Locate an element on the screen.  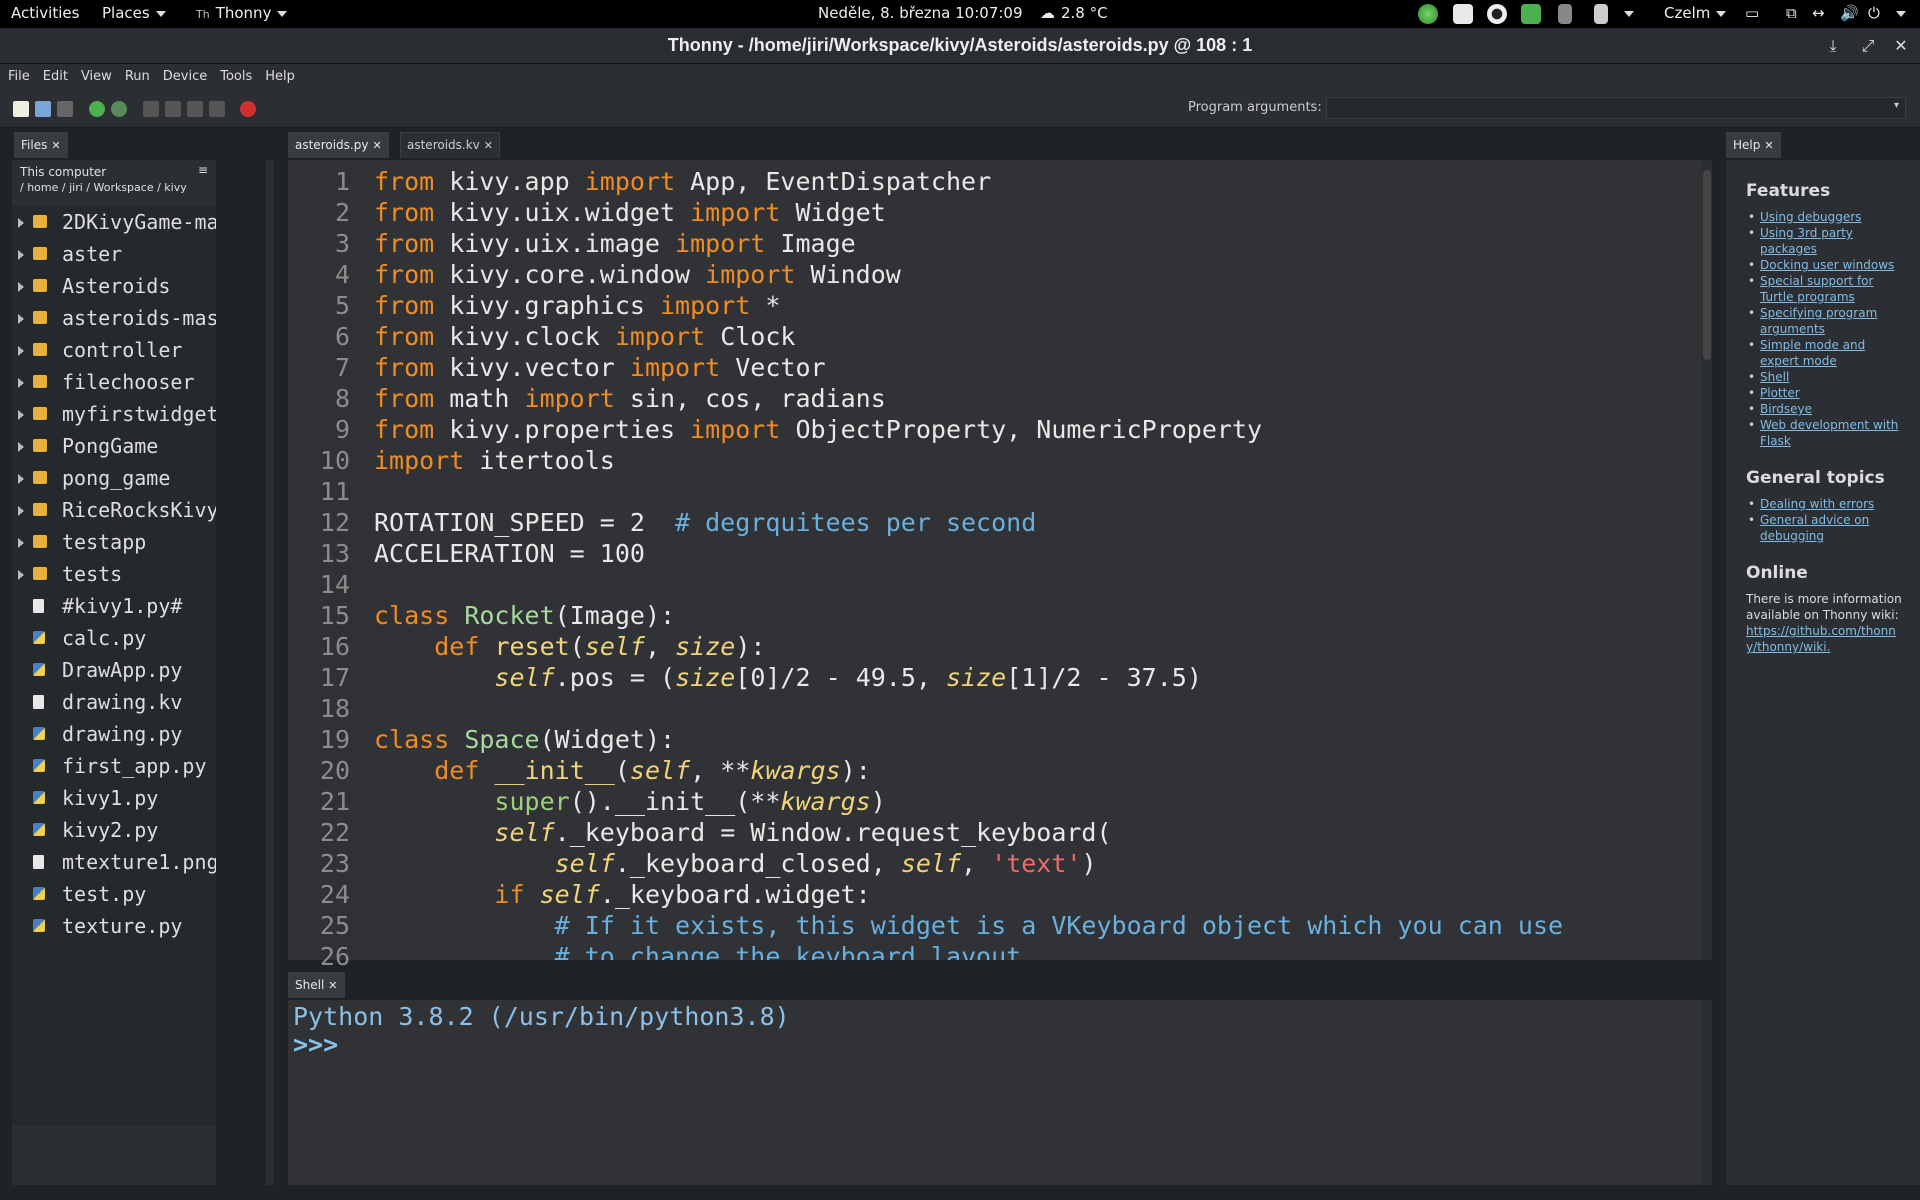
app-menu: Th Thonny is located at coordinates (242, 13).